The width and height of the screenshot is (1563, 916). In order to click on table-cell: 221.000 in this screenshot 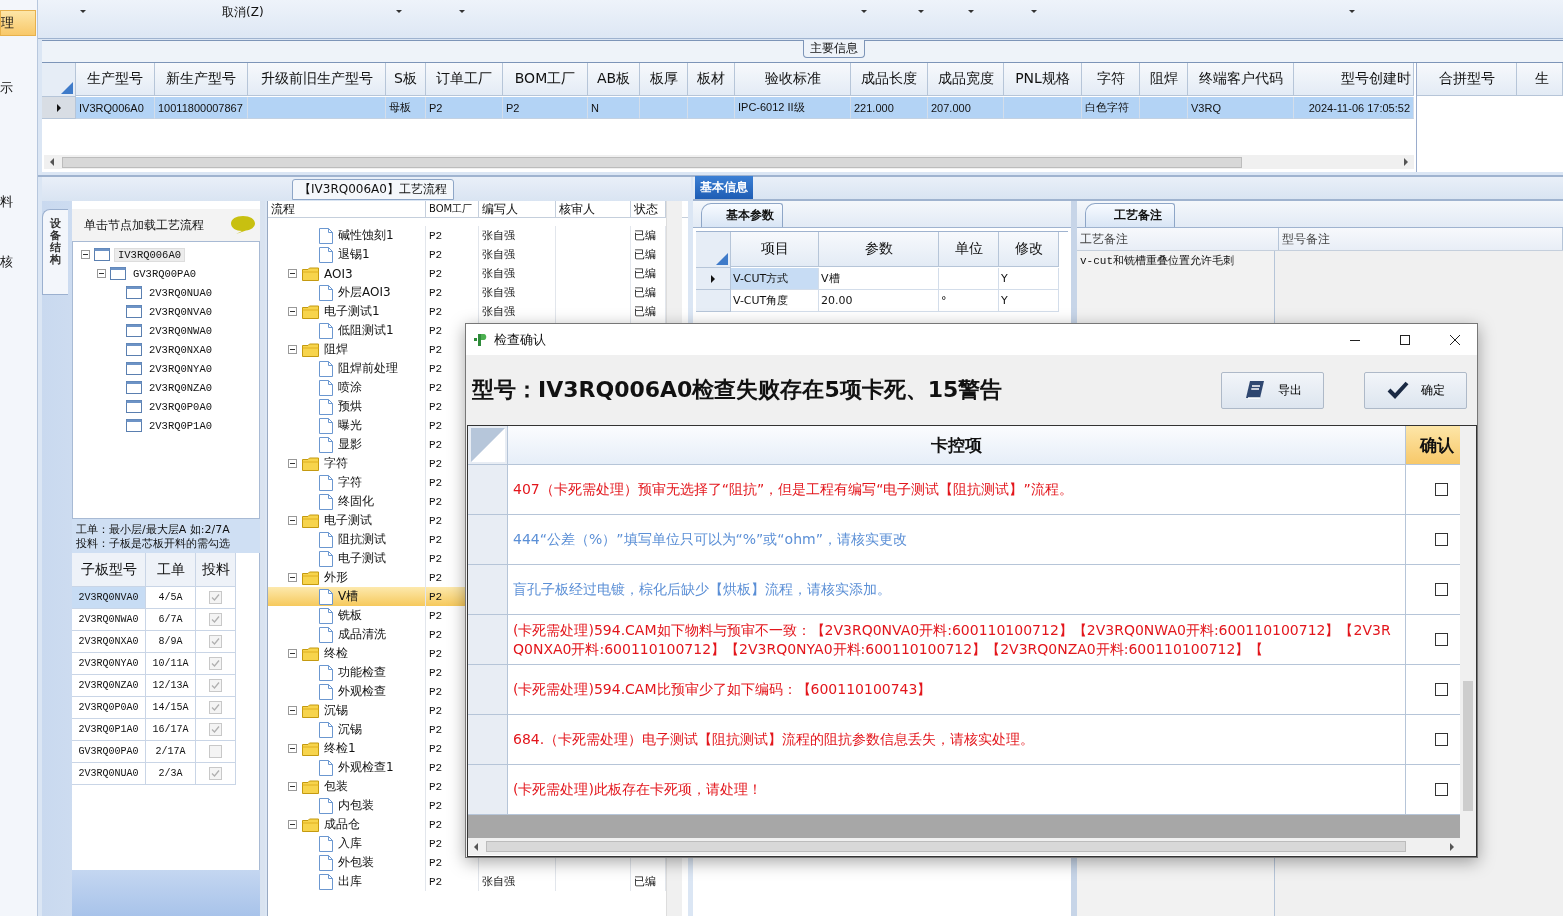, I will do `click(874, 107)`.